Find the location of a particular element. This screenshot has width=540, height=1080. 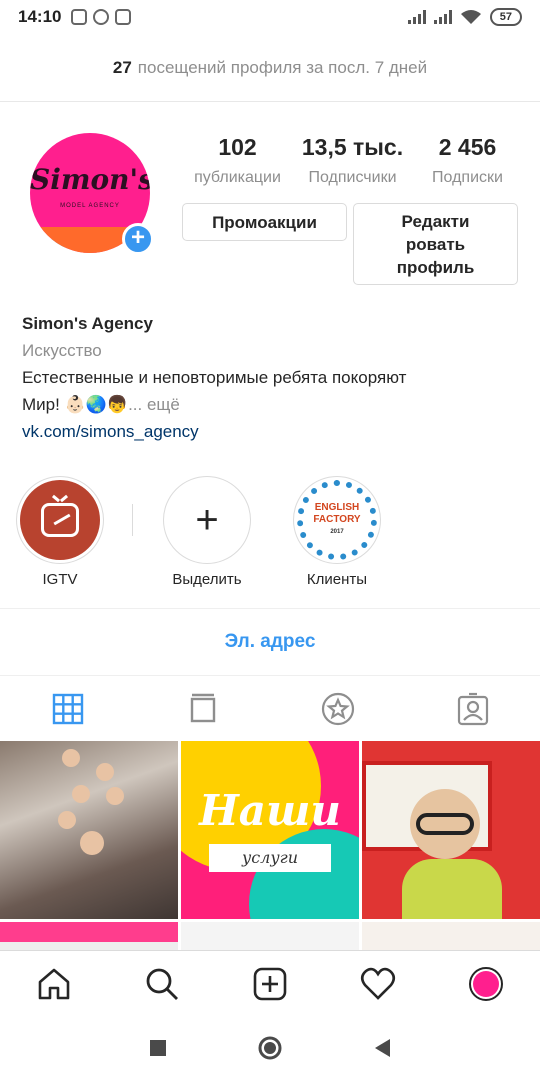

system-navigation is located at coordinates (270, 1048).